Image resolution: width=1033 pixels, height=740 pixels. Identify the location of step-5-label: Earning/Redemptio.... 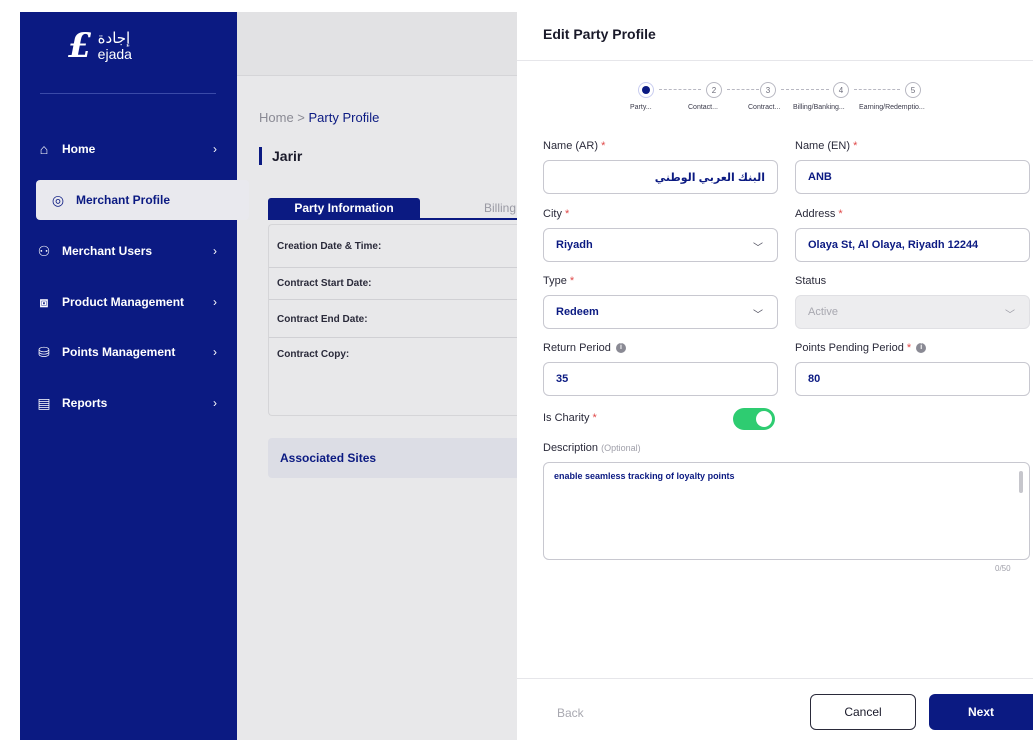
(892, 107).